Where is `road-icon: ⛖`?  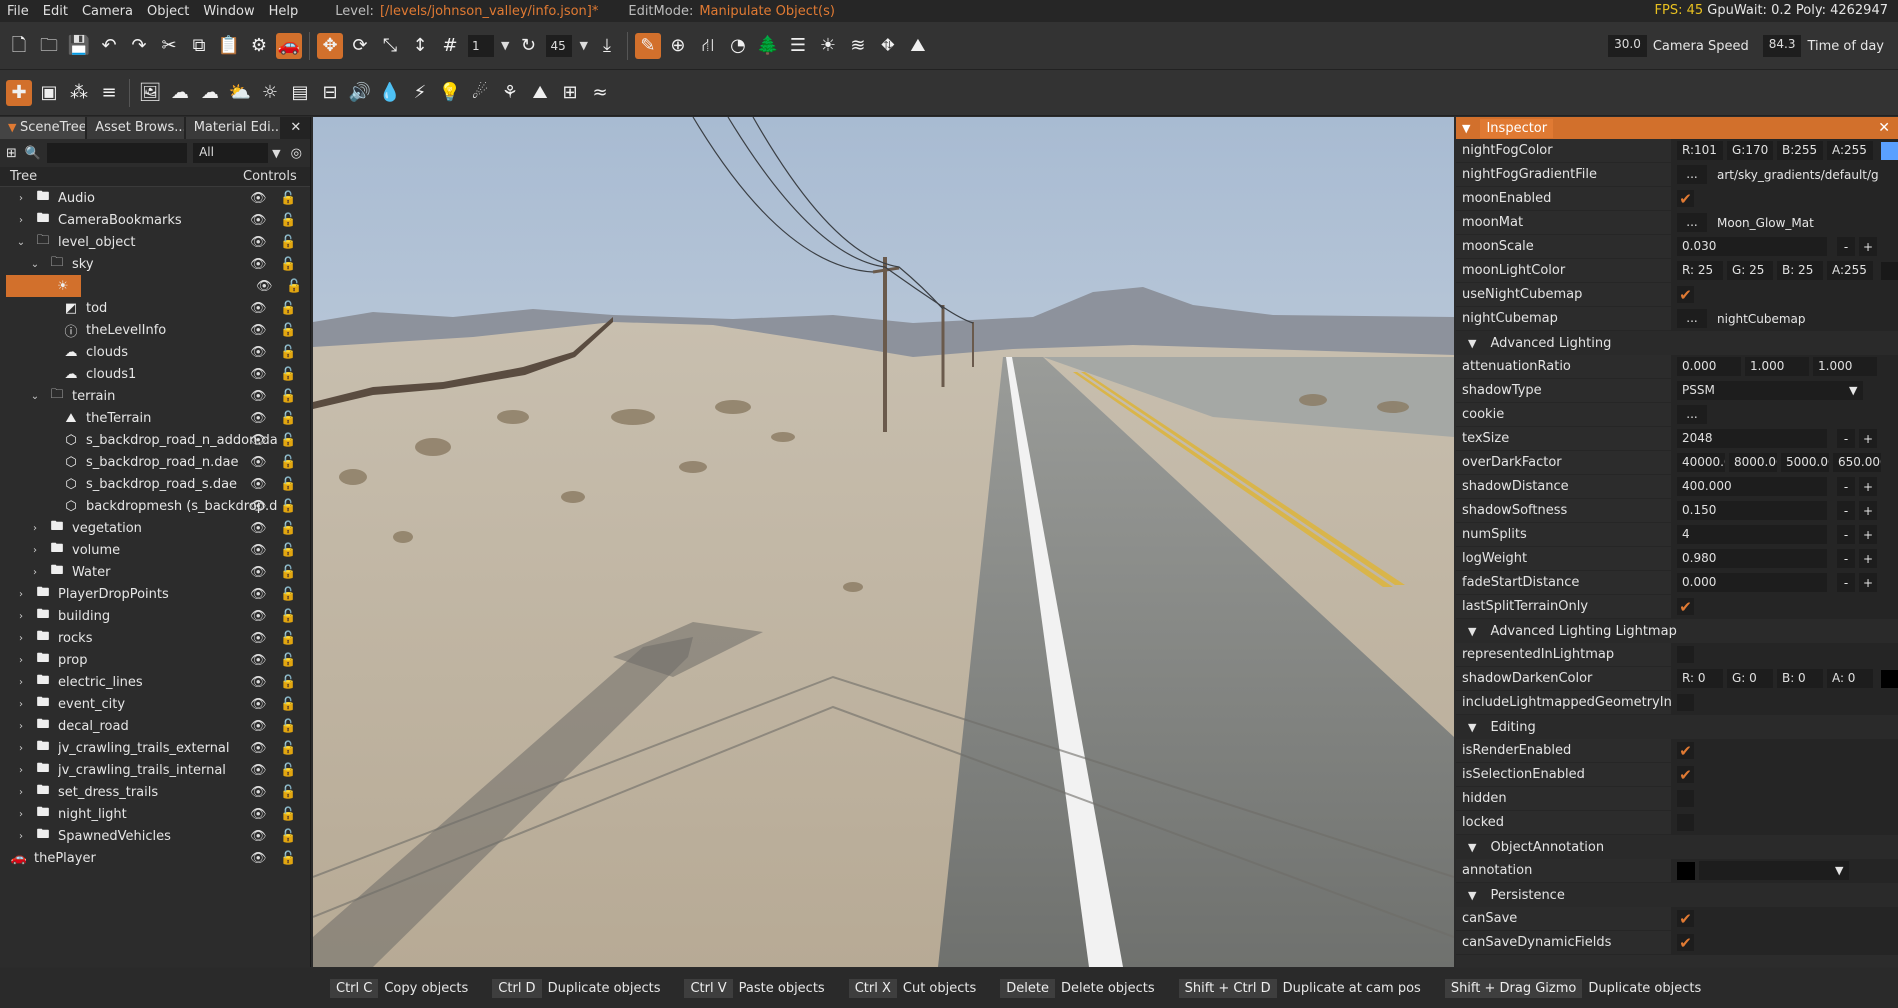 road-icon: ⛖ is located at coordinates (888, 46).